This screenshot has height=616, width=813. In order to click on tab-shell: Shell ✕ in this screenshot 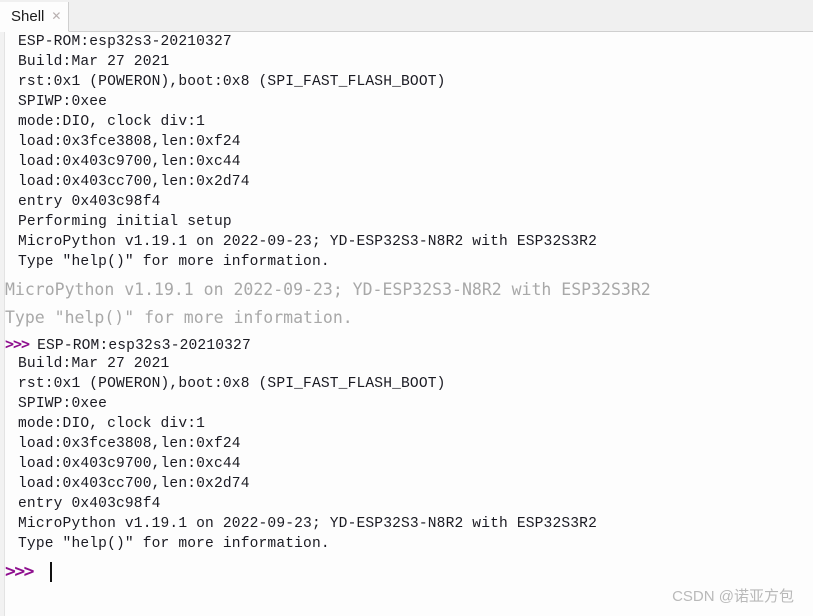, I will do `click(35, 17)`.